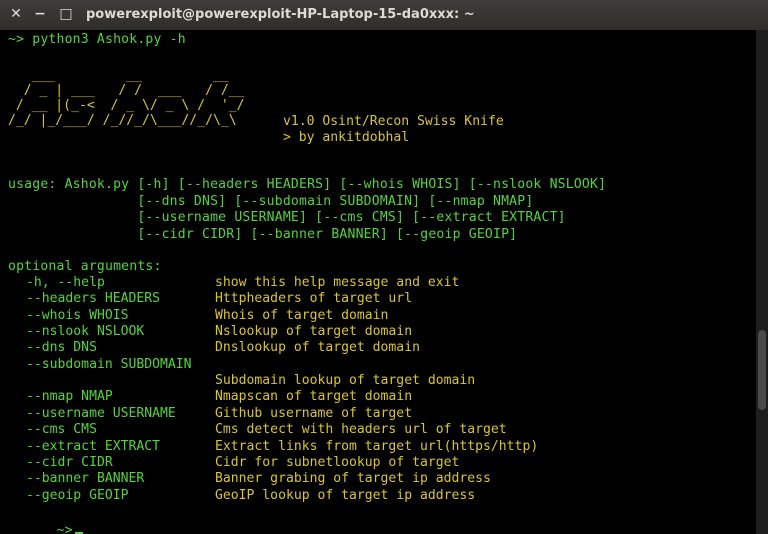 The height and width of the screenshot is (534, 768). I want to click on prompt: ~>, so click(64, 528).